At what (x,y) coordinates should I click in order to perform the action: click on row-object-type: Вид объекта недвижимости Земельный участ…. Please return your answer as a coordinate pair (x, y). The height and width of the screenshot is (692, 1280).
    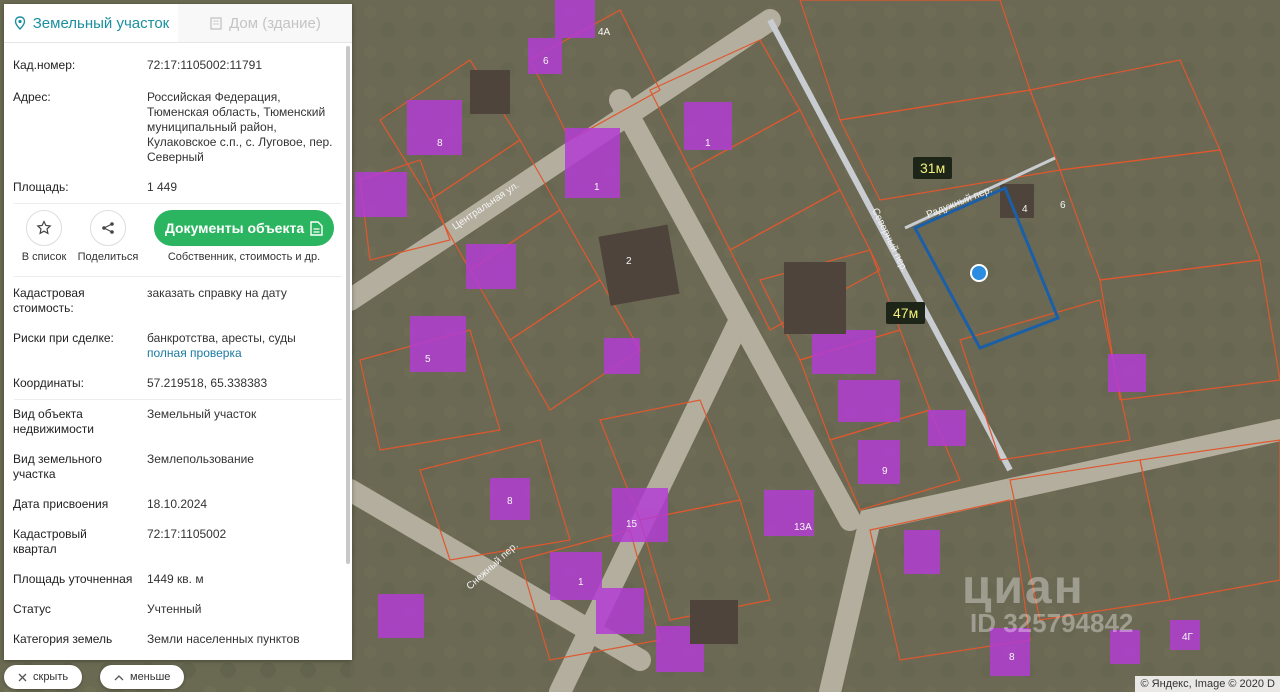
    Looking at the image, I should click on (178, 422).